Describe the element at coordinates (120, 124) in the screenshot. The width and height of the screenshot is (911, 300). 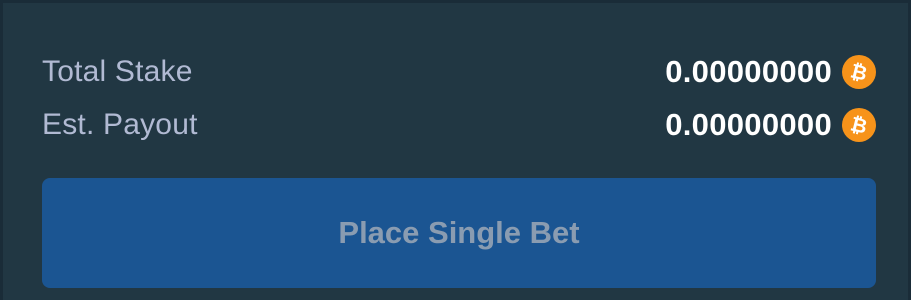
I see `est-payout-label: Est. Payout` at that location.